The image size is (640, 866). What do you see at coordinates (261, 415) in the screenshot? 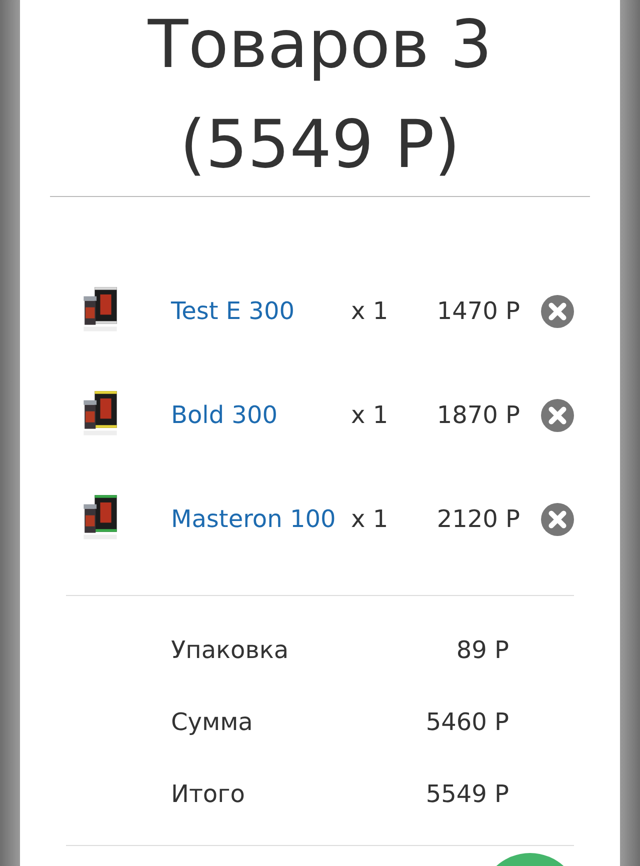
I see `product-link: Bold 300` at bounding box center [261, 415].